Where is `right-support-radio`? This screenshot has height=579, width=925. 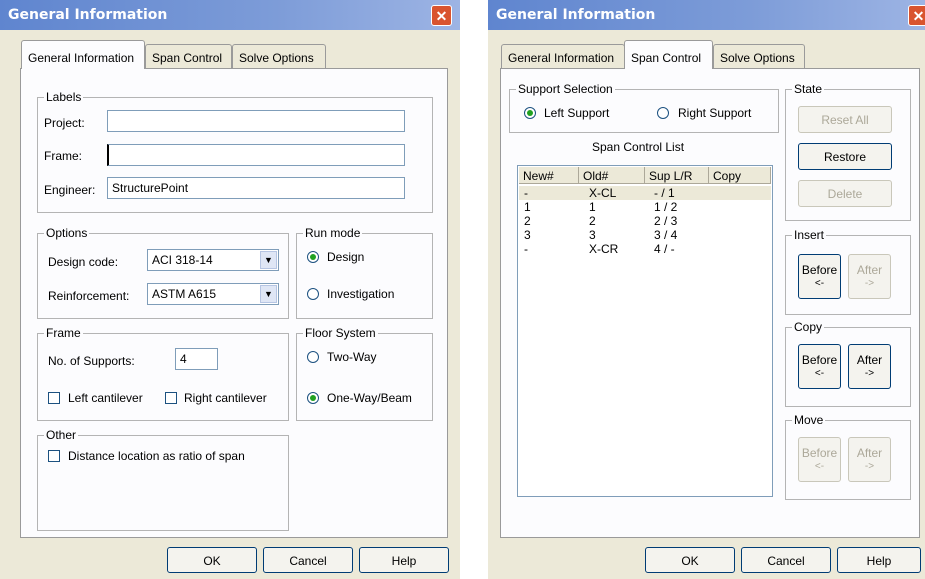 right-support-radio is located at coordinates (663, 113).